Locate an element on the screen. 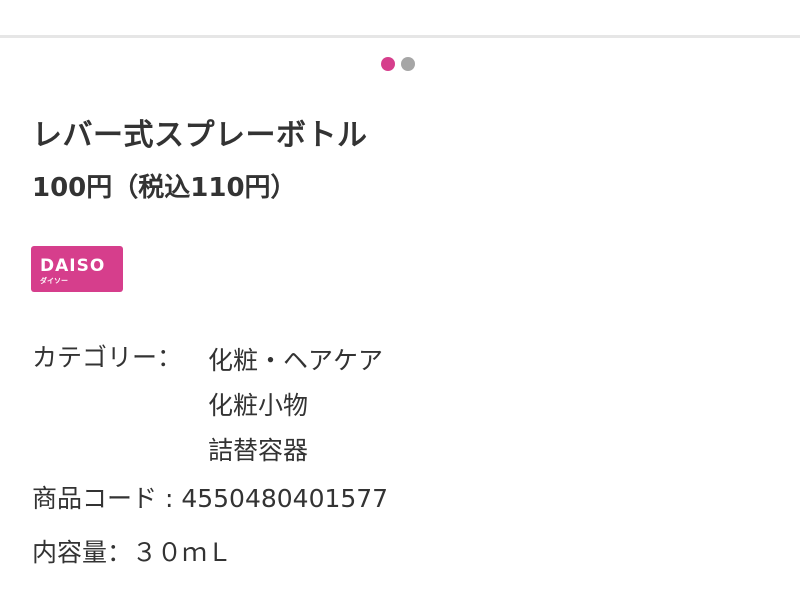 Image resolution: width=800 pixels, height=600 pixels. product-price: 100円（税込110円） is located at coordinates (164, 188).